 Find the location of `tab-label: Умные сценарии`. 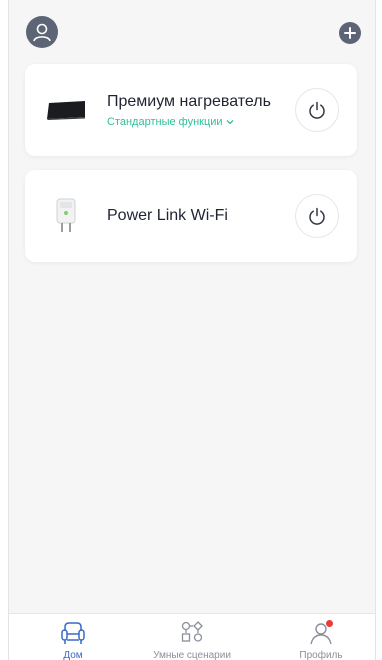

tab-label: Умные сценарии is located at coordinates (192, 655).